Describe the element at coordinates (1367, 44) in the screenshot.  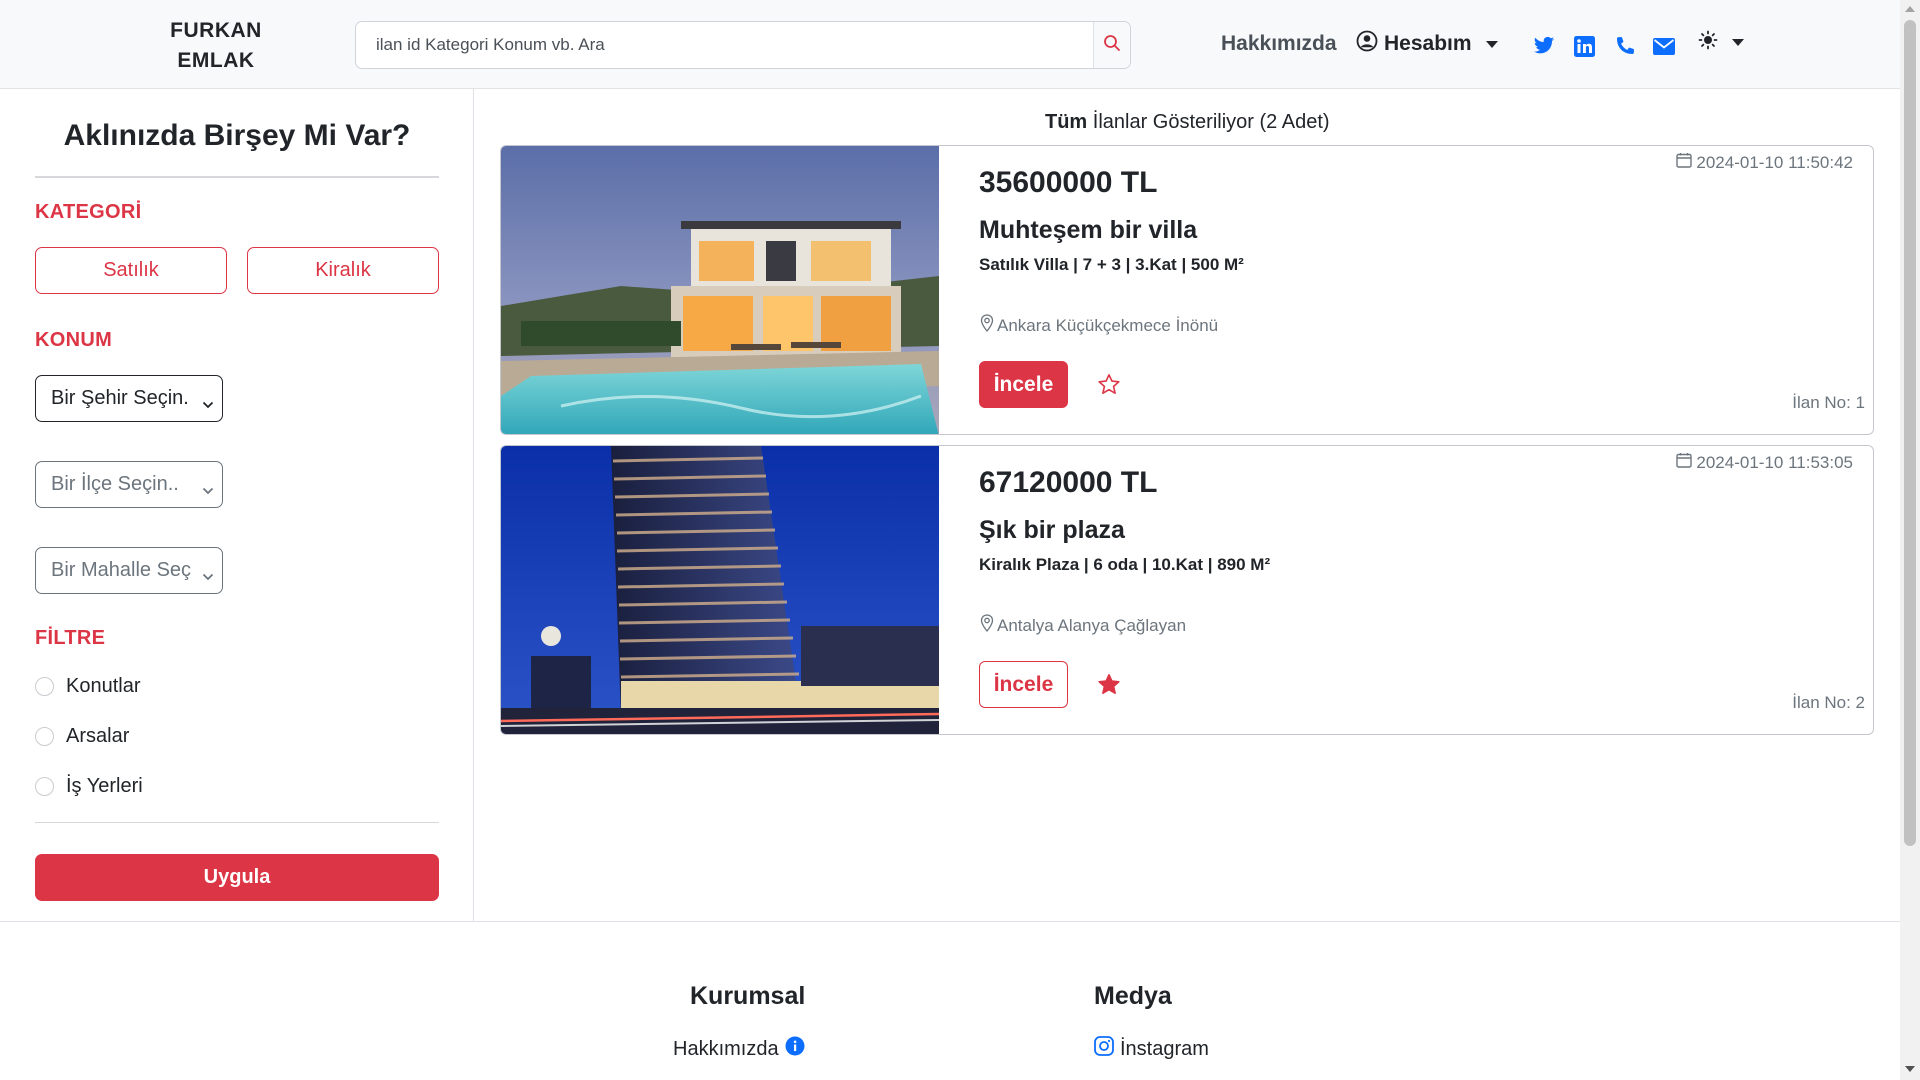
I see `user-circle-icon` at that location.